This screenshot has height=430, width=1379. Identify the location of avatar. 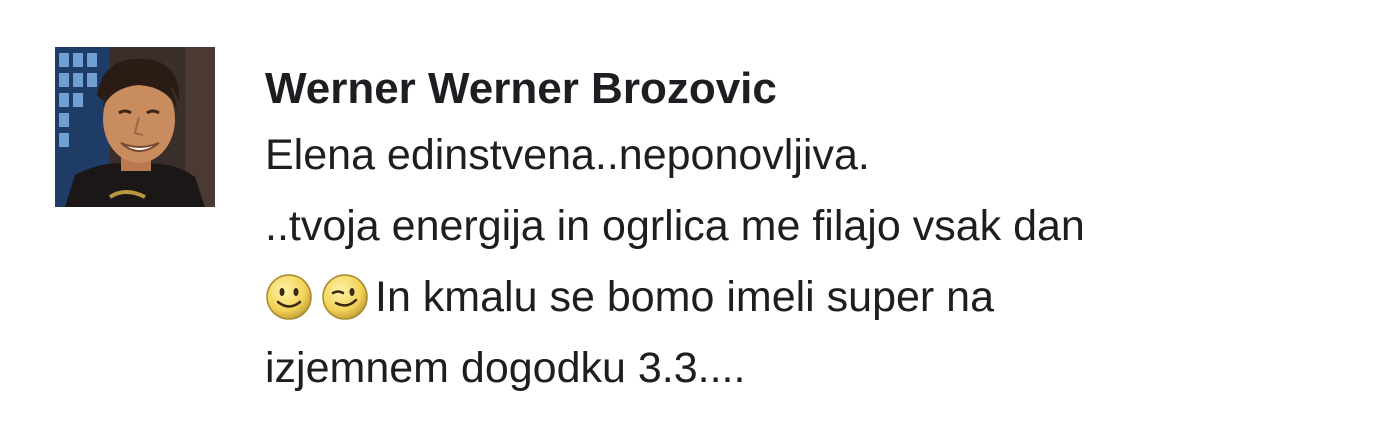
(135, 127).